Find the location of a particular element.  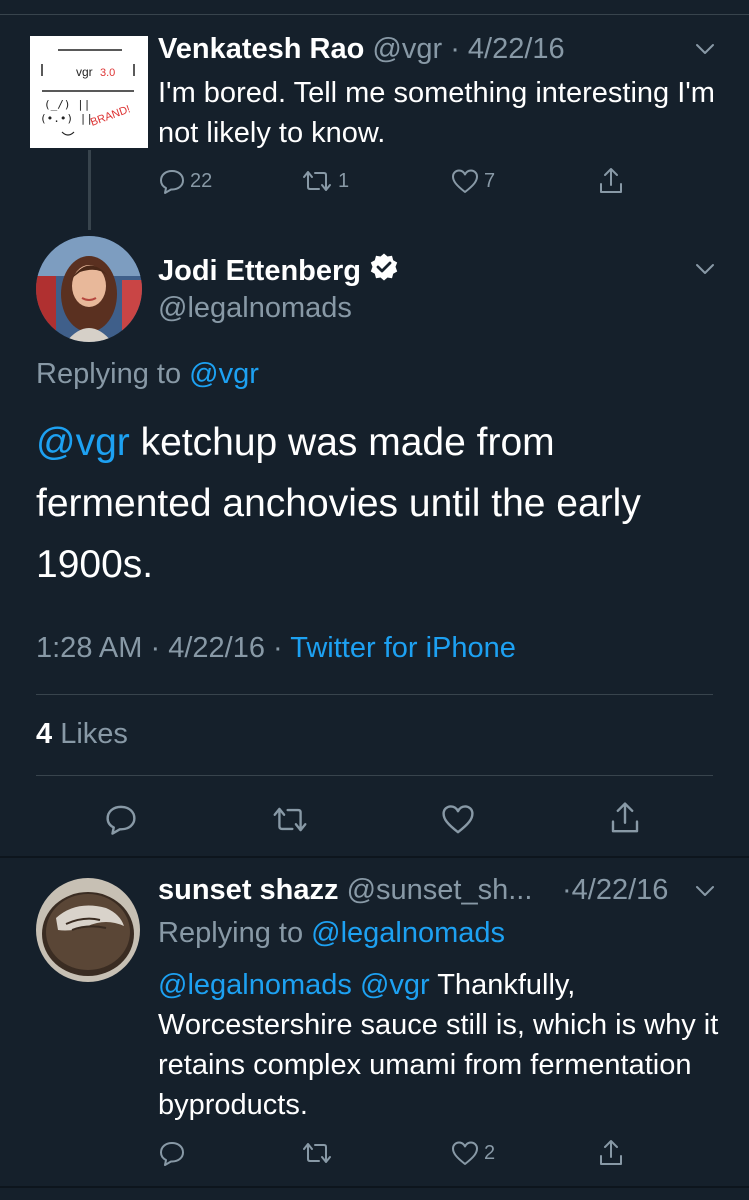

tweet2-like-button is located at coordinates (458, 819).